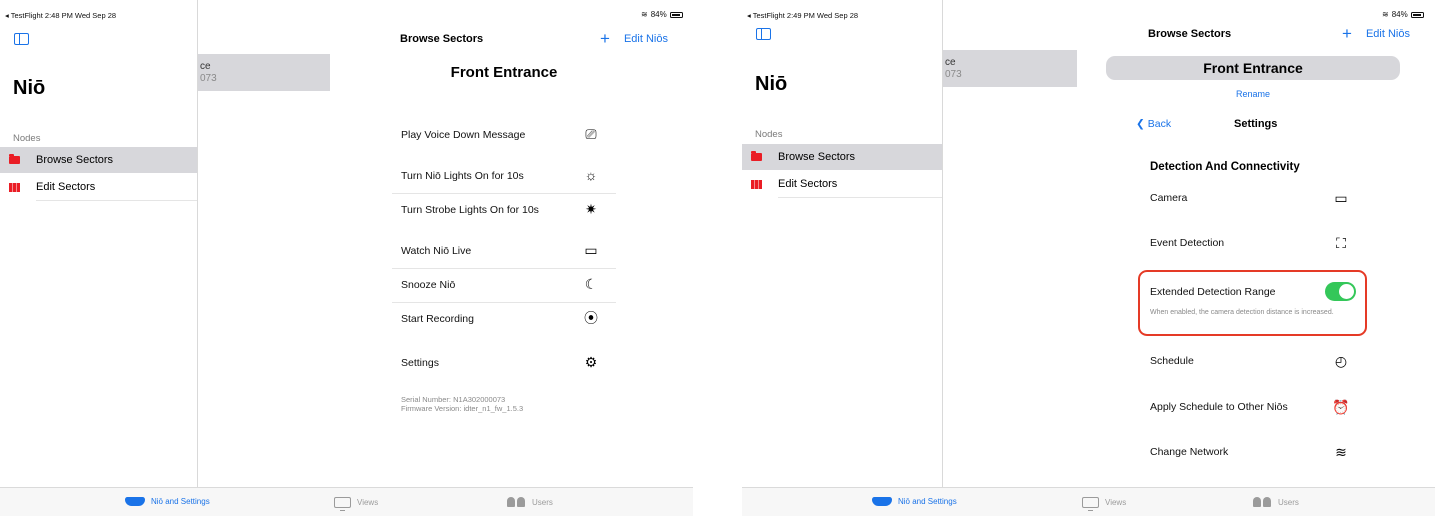  I want to click on sidebar-divider, so click(116, 200).